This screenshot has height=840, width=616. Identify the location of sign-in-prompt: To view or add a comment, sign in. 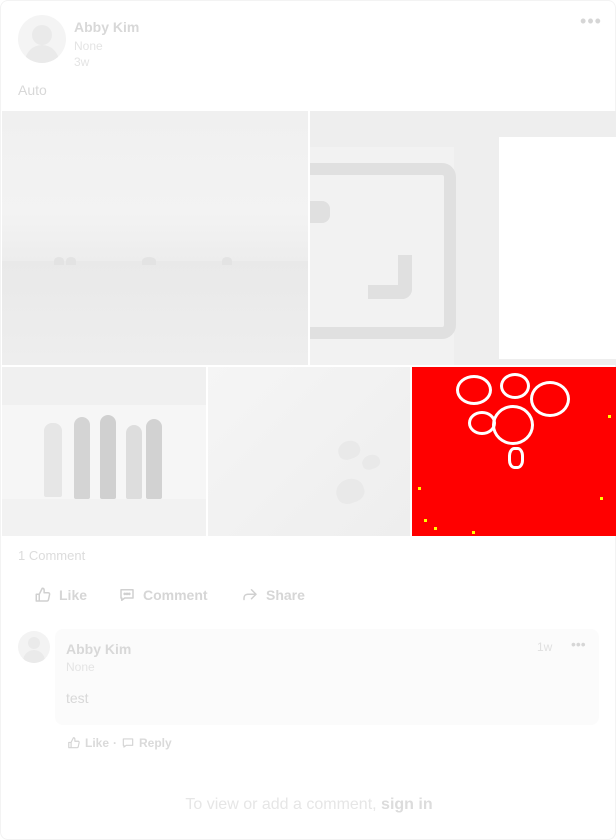
(308, 805).